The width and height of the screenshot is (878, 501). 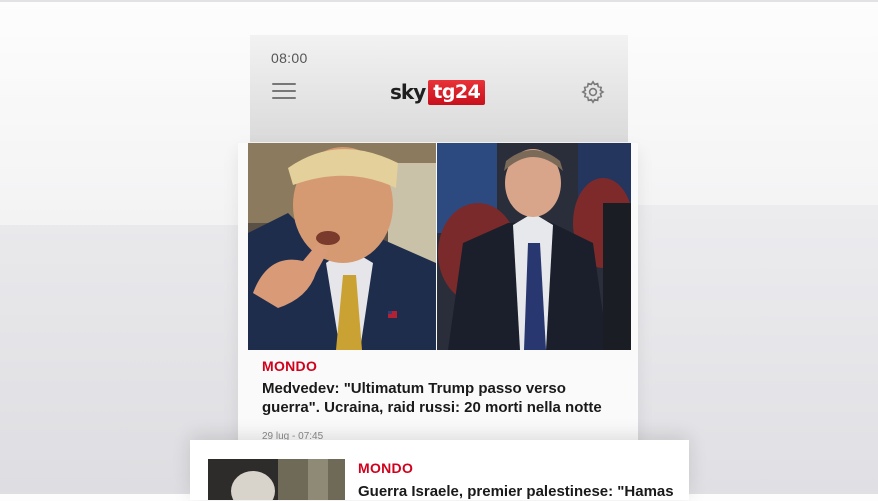 I want to click on backdrop-band-top, so click(x=439, y=1).